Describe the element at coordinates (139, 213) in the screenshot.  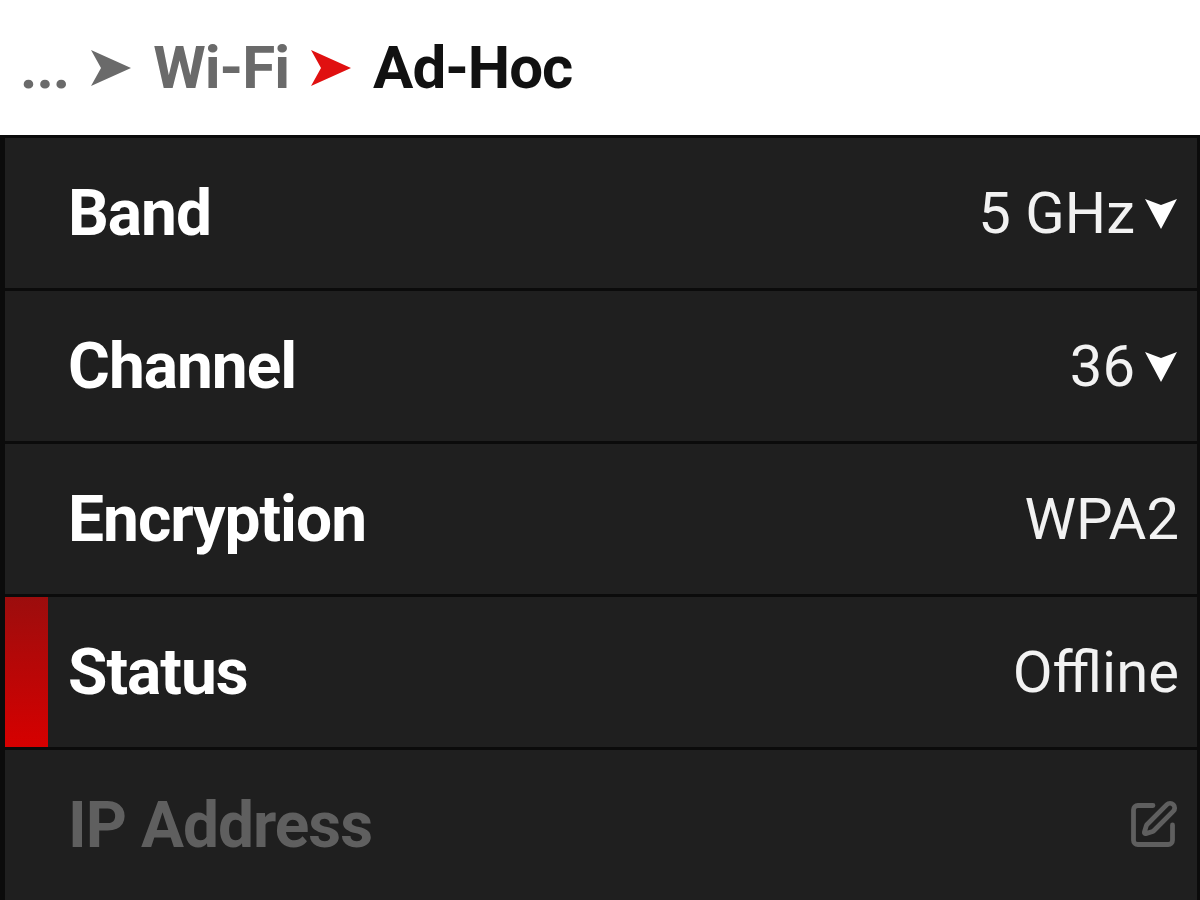
I see `row-label: Band` at that location.